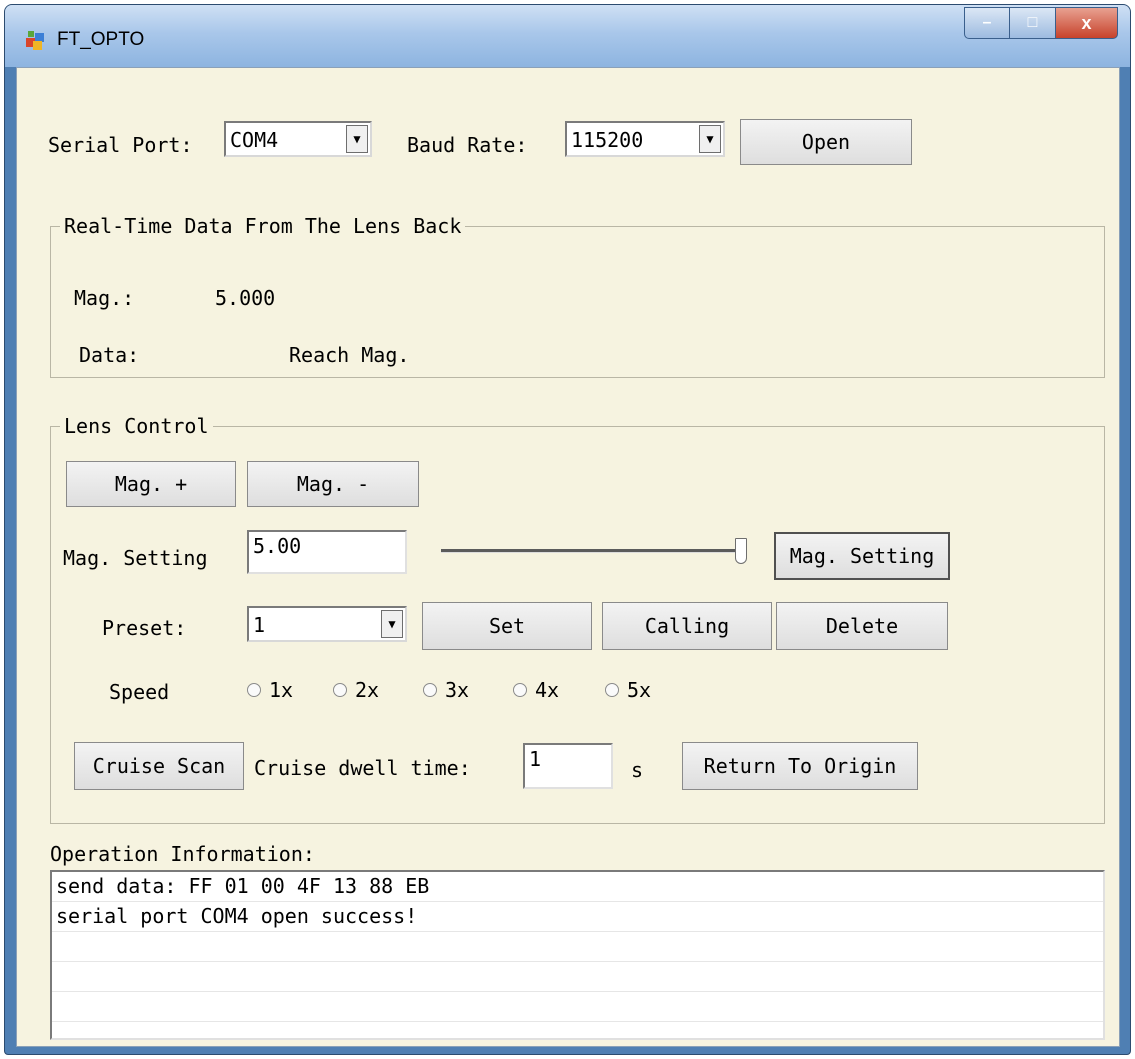 The width and height of the screenshot is (1135, 1059). What do you see at coordinates (120, 145) in the screenshot?
I see `serial-port-label: Serial Port:` at bounding box center [120, 145].